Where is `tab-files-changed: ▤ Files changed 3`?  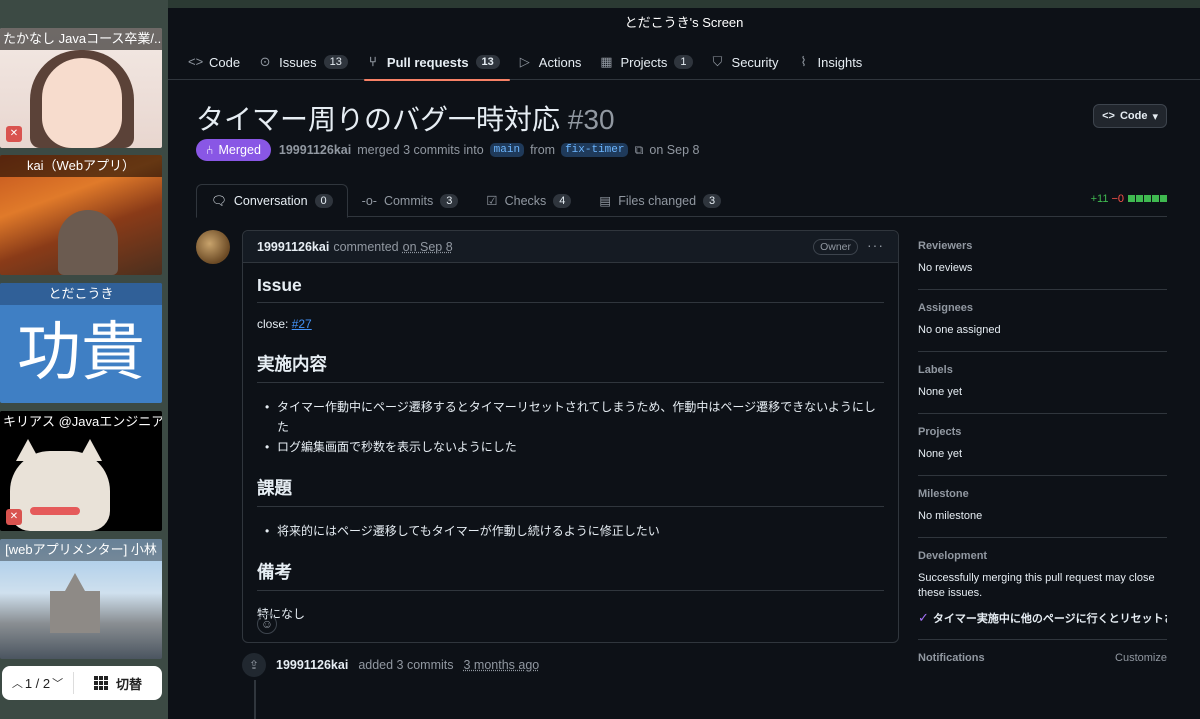 tab-files-changed: ▤ Files changed 3 is located at coordinates (660, 200).